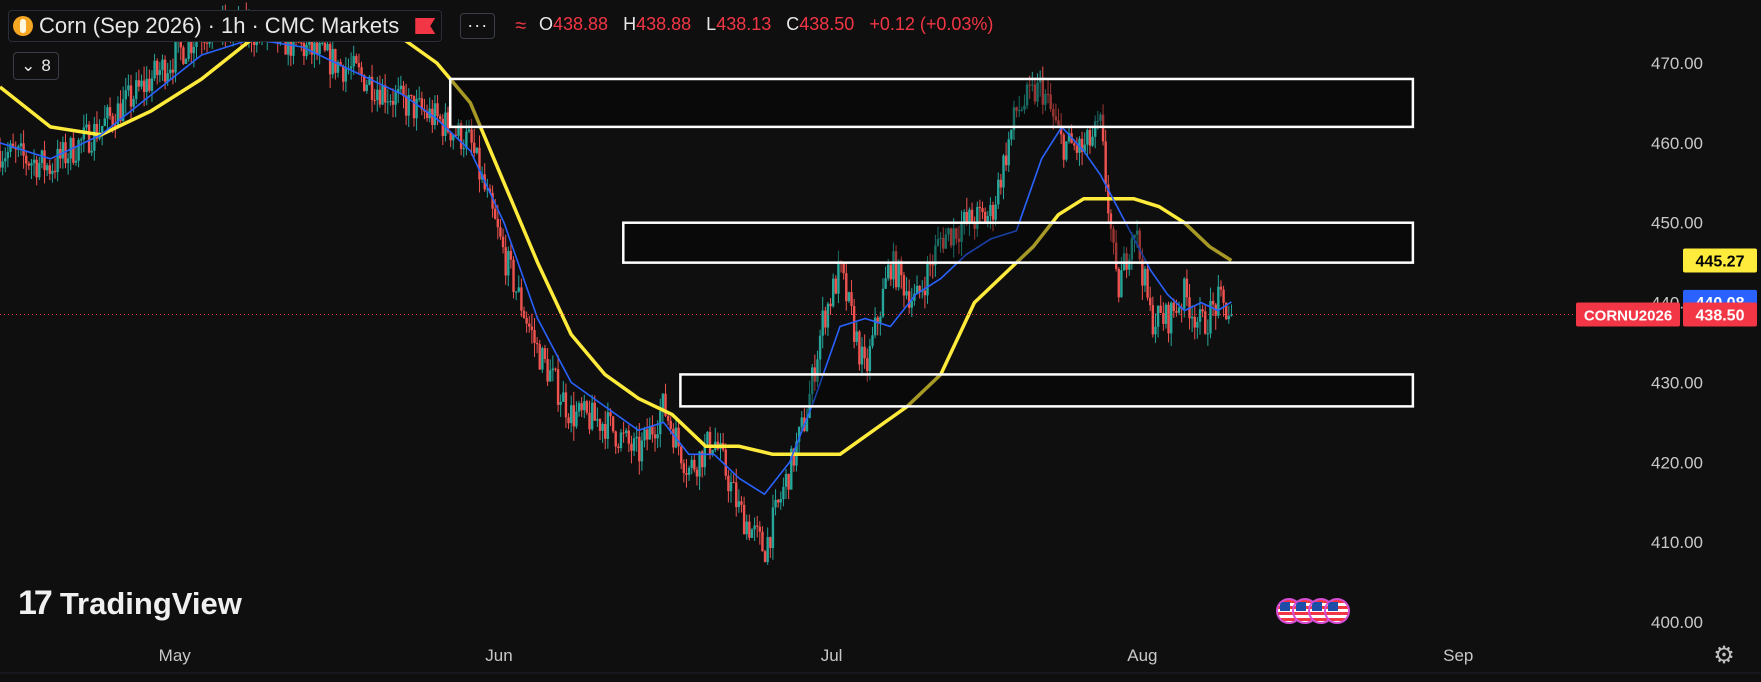 The image size is (1761, 682). What do you see at coordinates (581, 24) in the screenshot?
I see `open-value: 438.88` at bounding box center [581, 24].